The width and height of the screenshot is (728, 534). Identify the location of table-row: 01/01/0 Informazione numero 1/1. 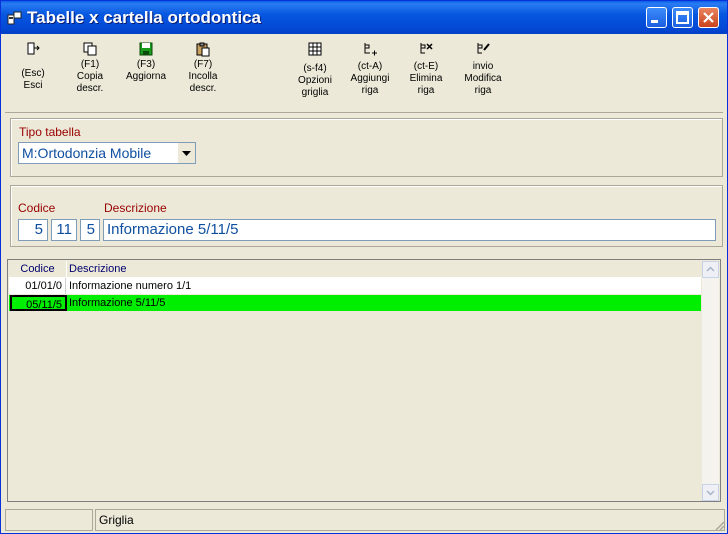
(355, 286).